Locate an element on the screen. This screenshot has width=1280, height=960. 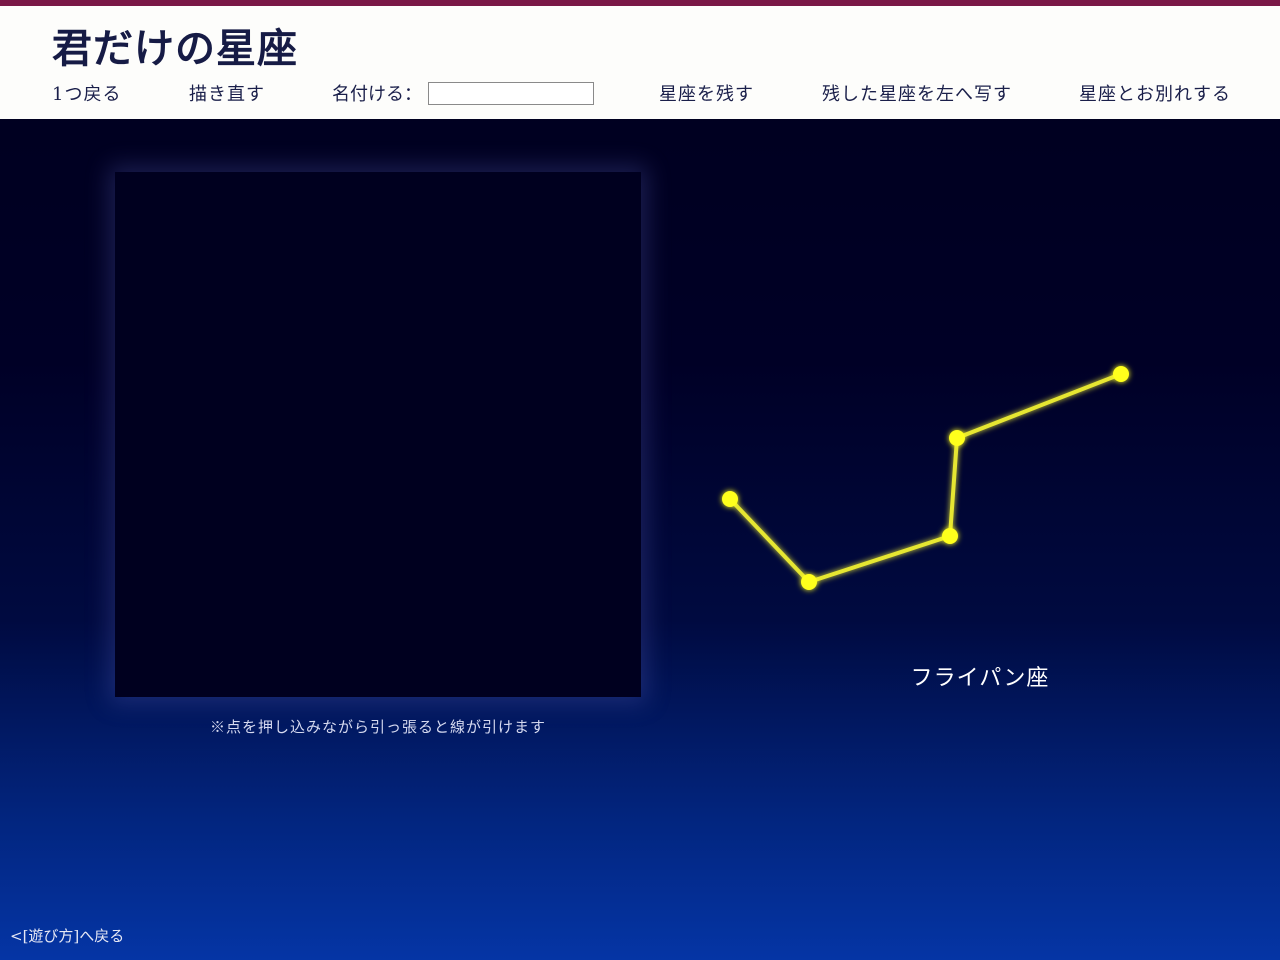
name-label: 名付ける： is located at coordinates (377, 94).